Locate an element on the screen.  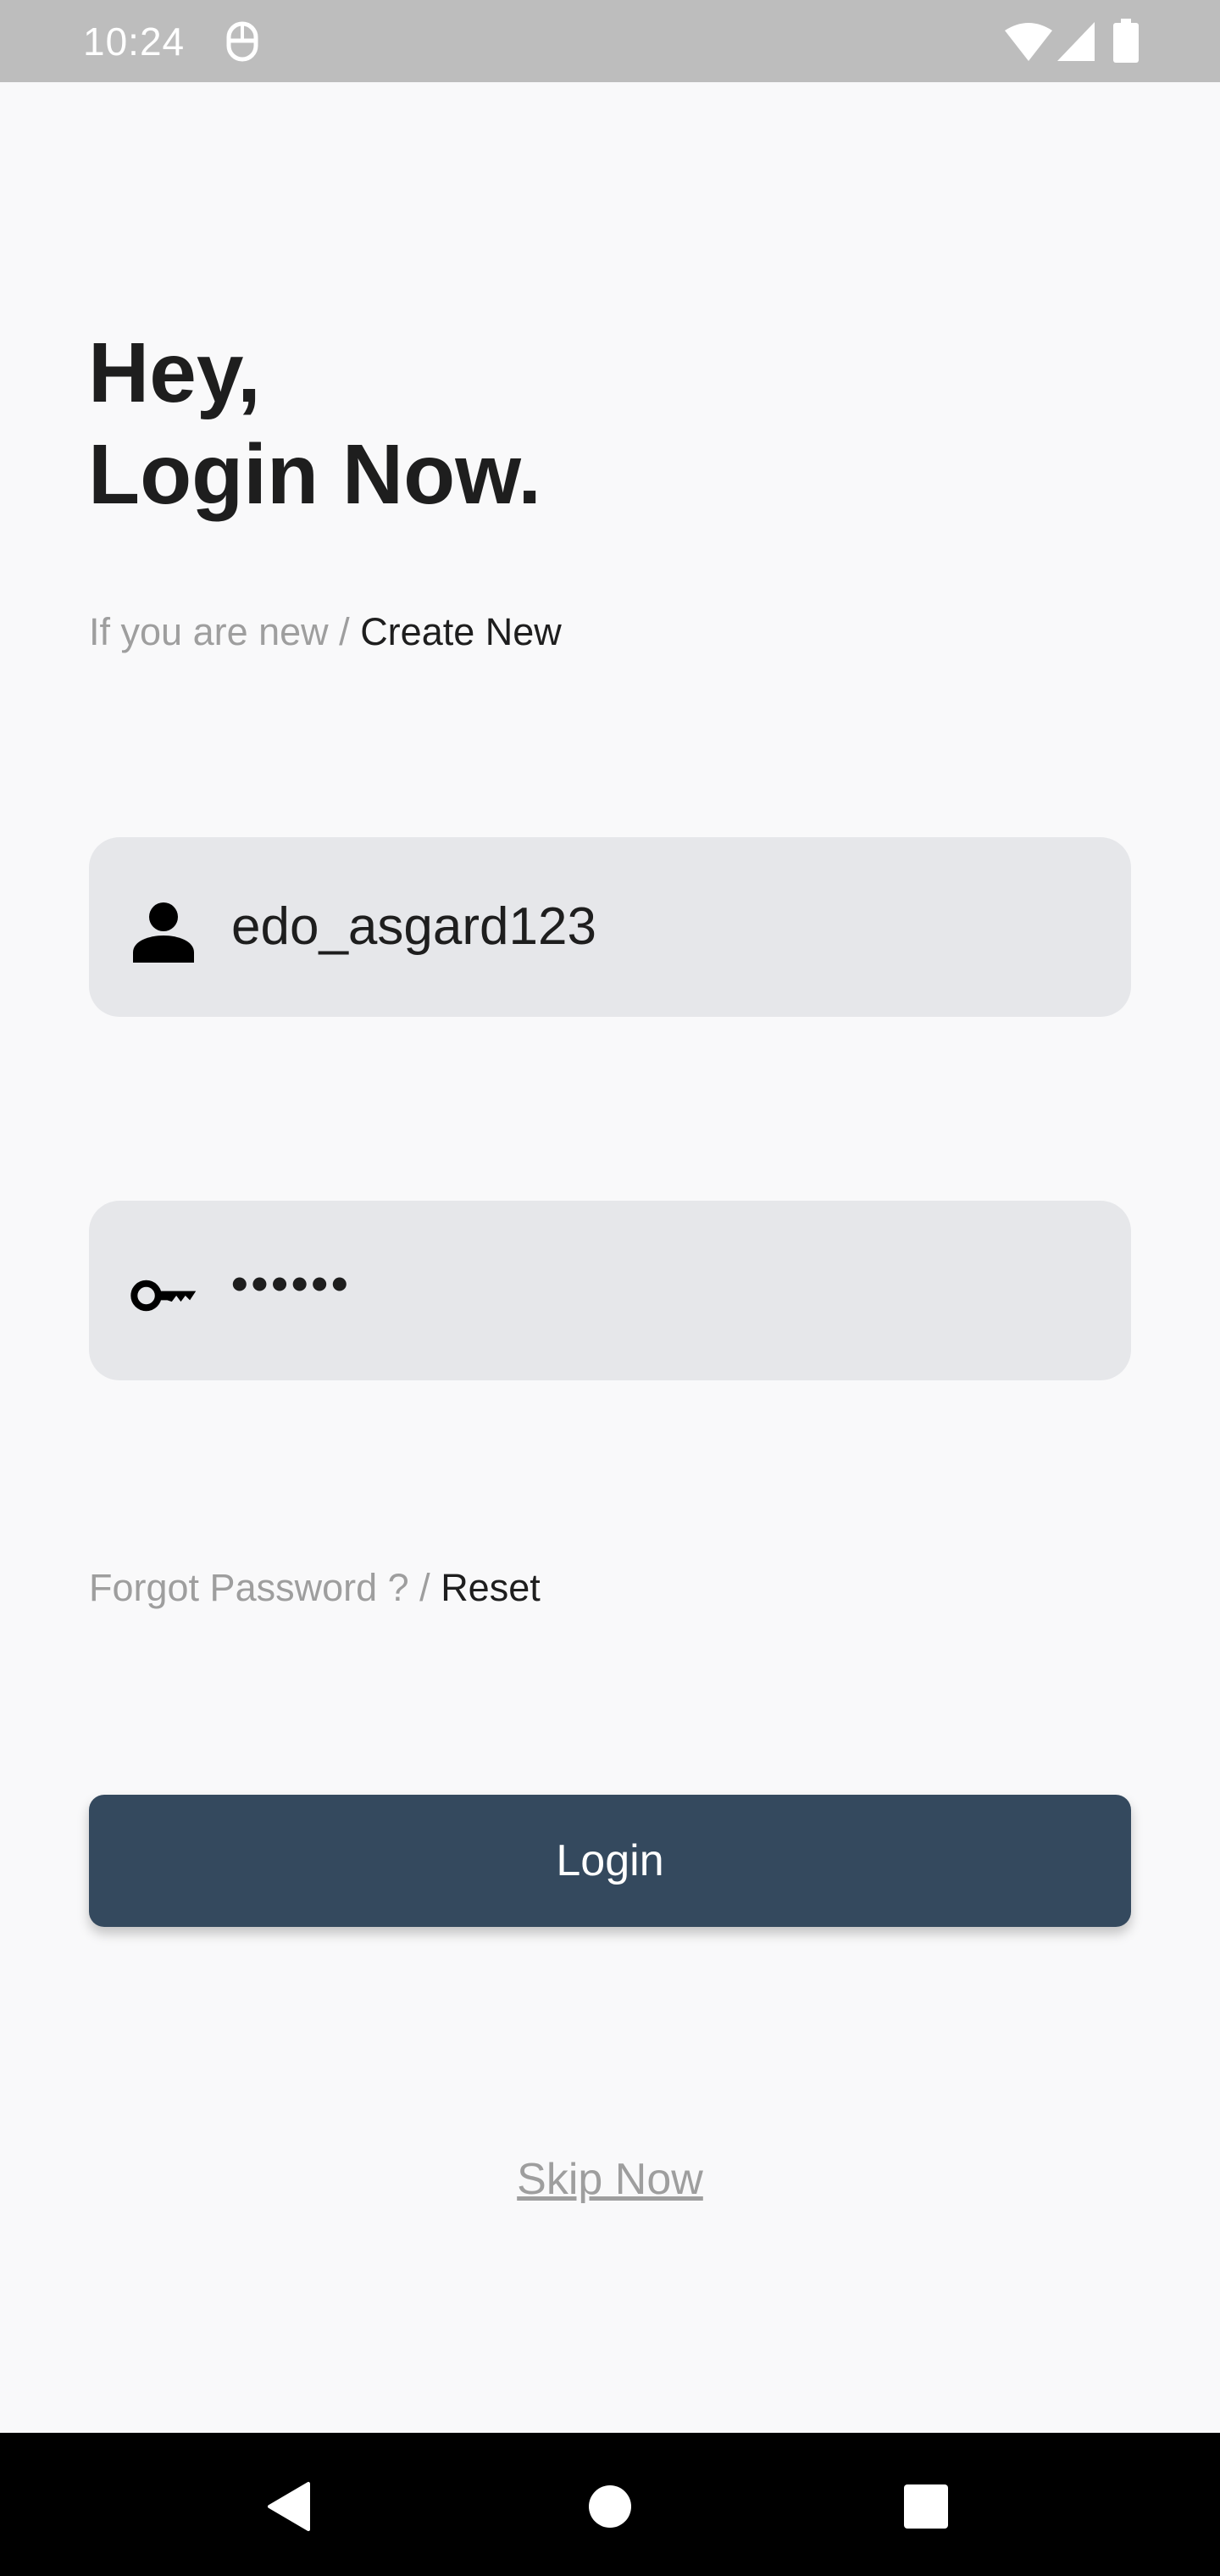
person-icon is located at coordinates (163, 933).